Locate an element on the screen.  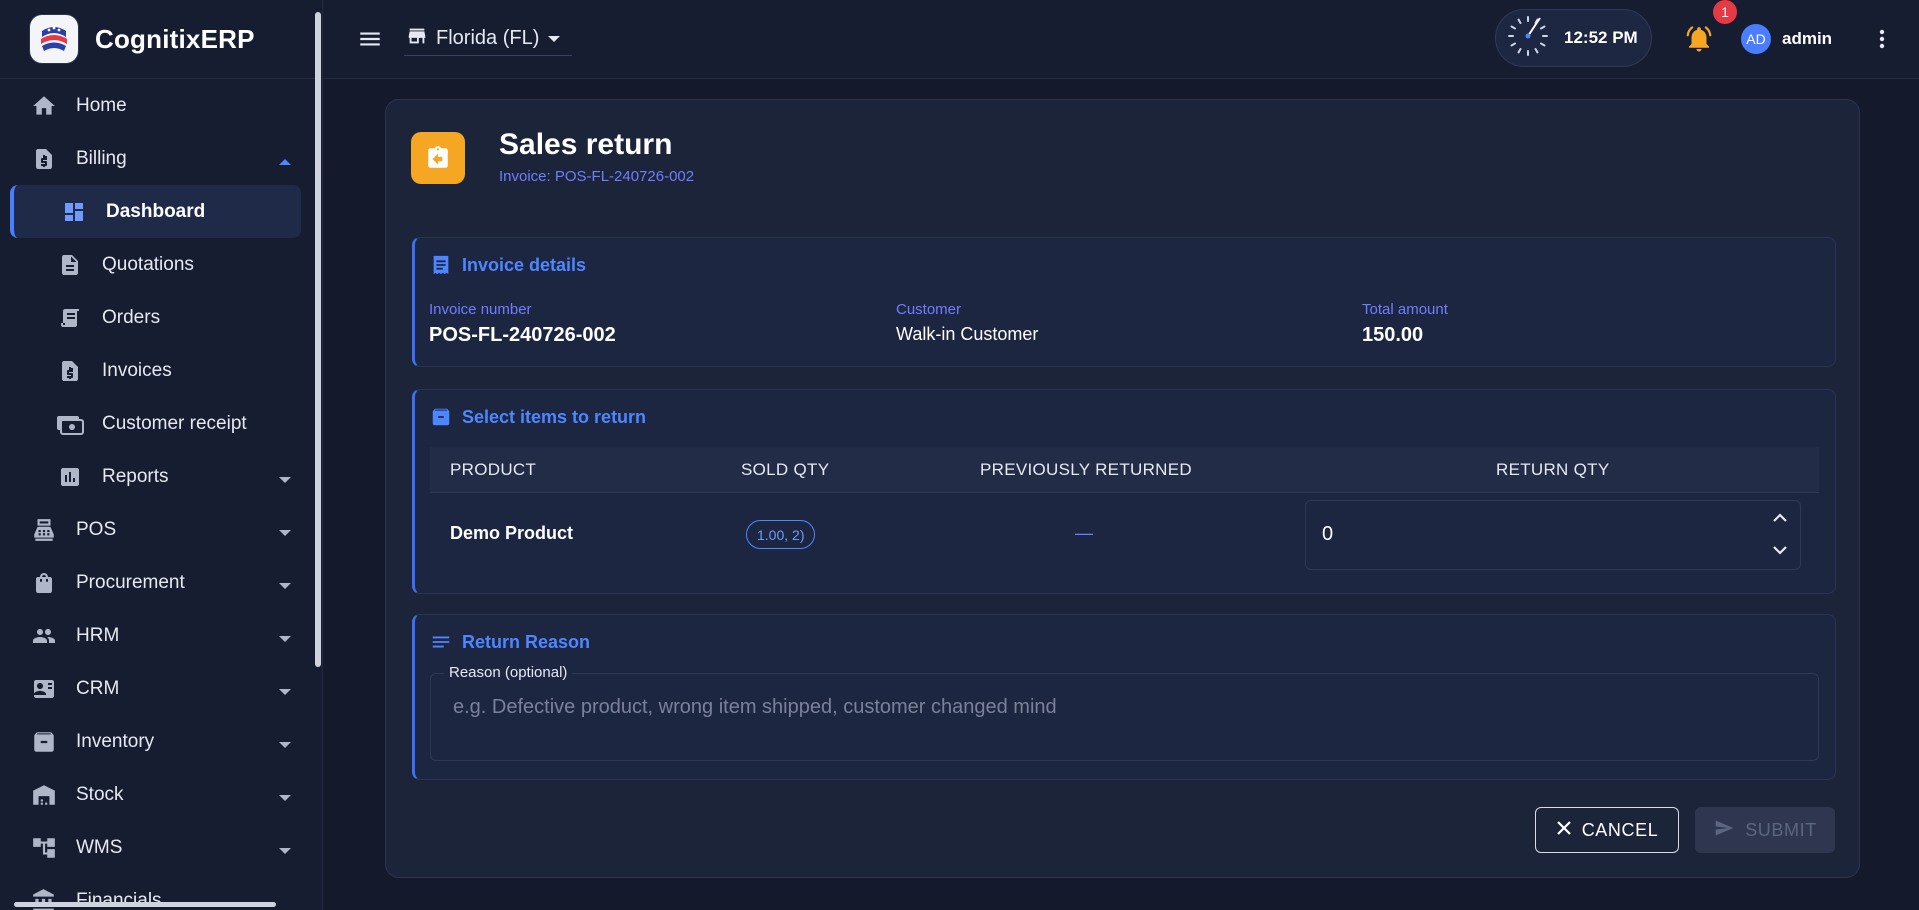
page-subtitle: Invoice: POS-FL-240726-002 is located at coordinates (597, 176).